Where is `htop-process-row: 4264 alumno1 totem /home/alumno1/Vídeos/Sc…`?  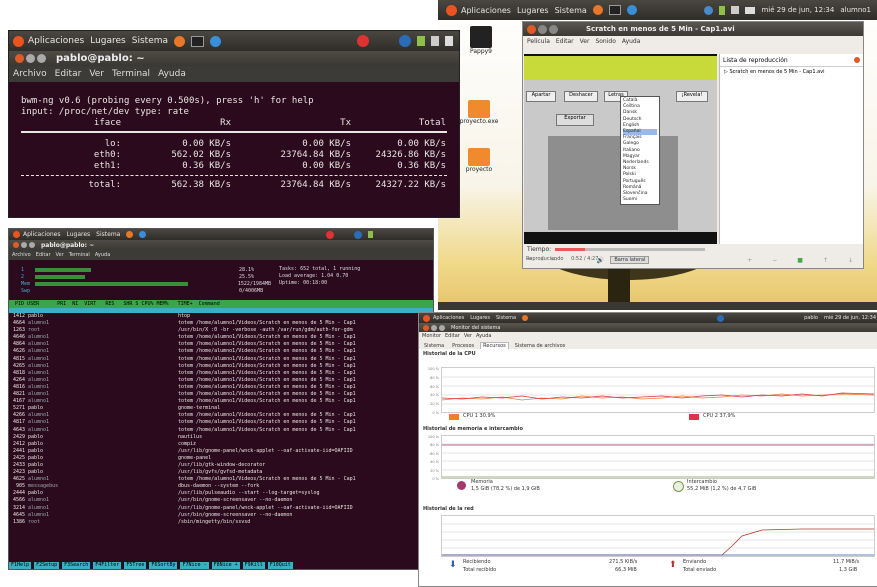 htop-process-row: 4264 alumno1 totem /home/alumno1/Vídeos/Sc… is located at coordinates (221, 380).